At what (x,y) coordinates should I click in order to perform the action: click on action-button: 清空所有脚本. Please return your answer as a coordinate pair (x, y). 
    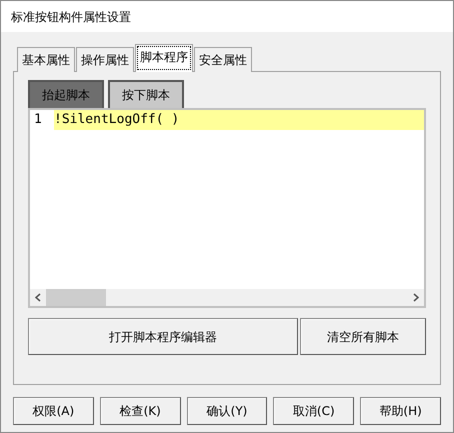
    Looking at the image, I should click on (363, 336).